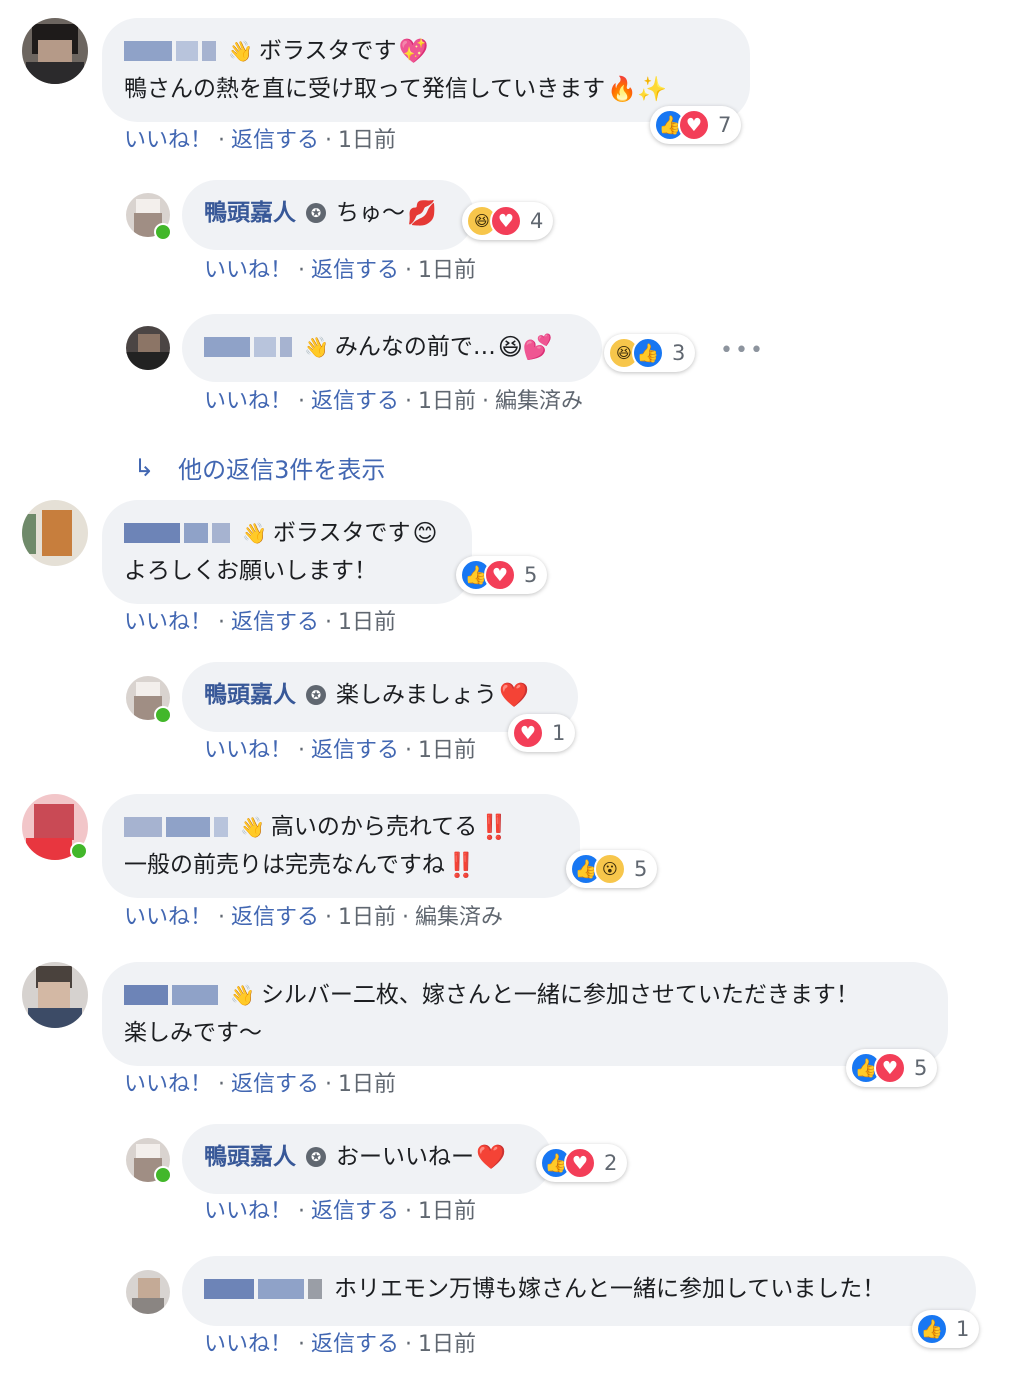 This screenshot has width=1026, height=1377. I want to click on comment-text: ボラスタです, so click(341, 533).